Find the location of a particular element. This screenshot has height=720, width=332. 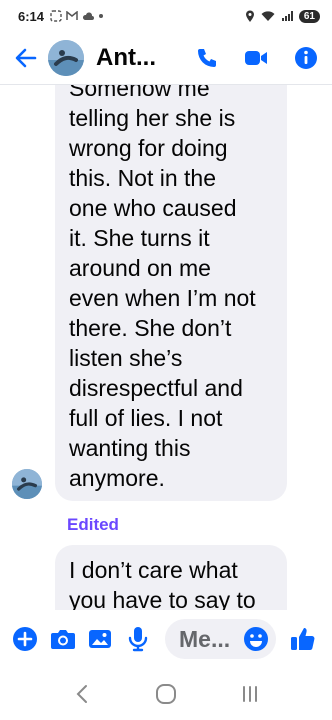

voice-button is located at coordinates (138, 639).